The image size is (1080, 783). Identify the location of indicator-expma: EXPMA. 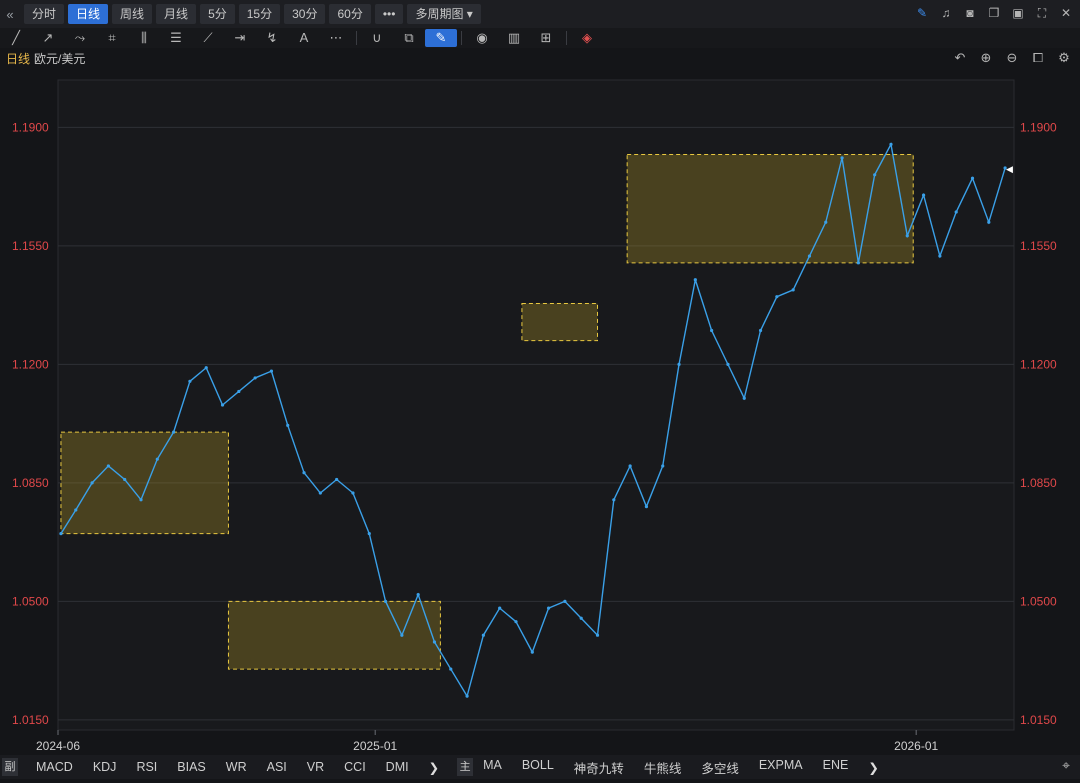
(781, 767).